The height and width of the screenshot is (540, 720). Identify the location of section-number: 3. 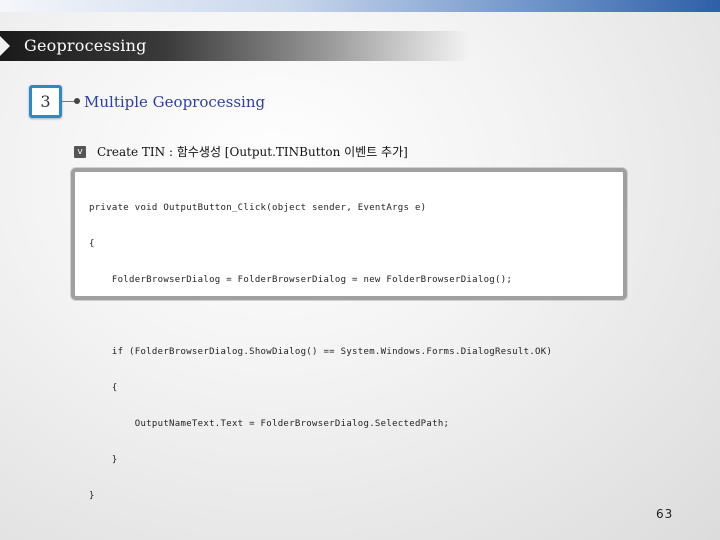
(45, 101).